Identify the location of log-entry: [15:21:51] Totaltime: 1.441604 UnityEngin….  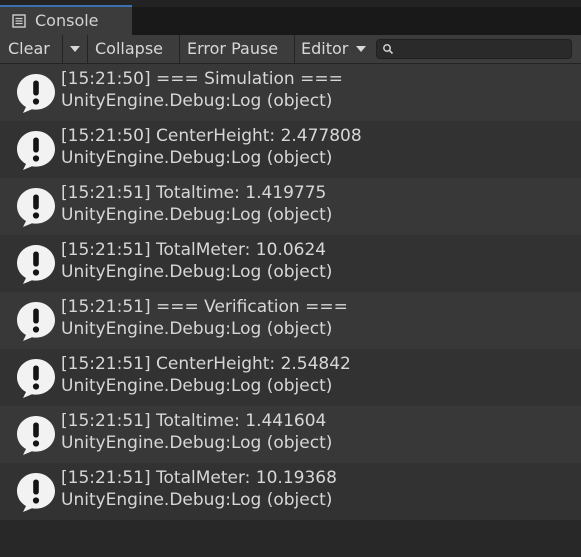
(290, 434).